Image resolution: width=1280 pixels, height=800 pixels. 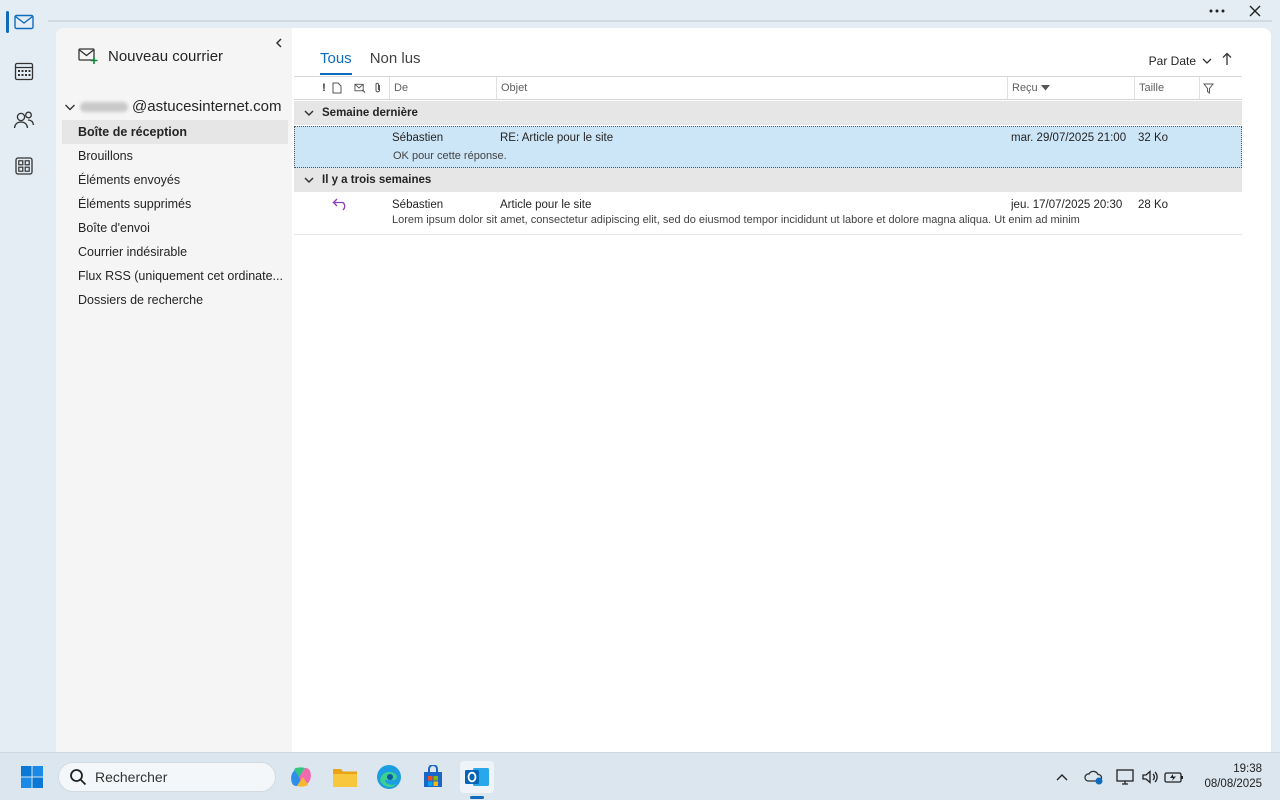 What do you see at coordinates (1094, 777) in the screenshot?
I see `onedrive-icon` at bounding box center [1094, 777].